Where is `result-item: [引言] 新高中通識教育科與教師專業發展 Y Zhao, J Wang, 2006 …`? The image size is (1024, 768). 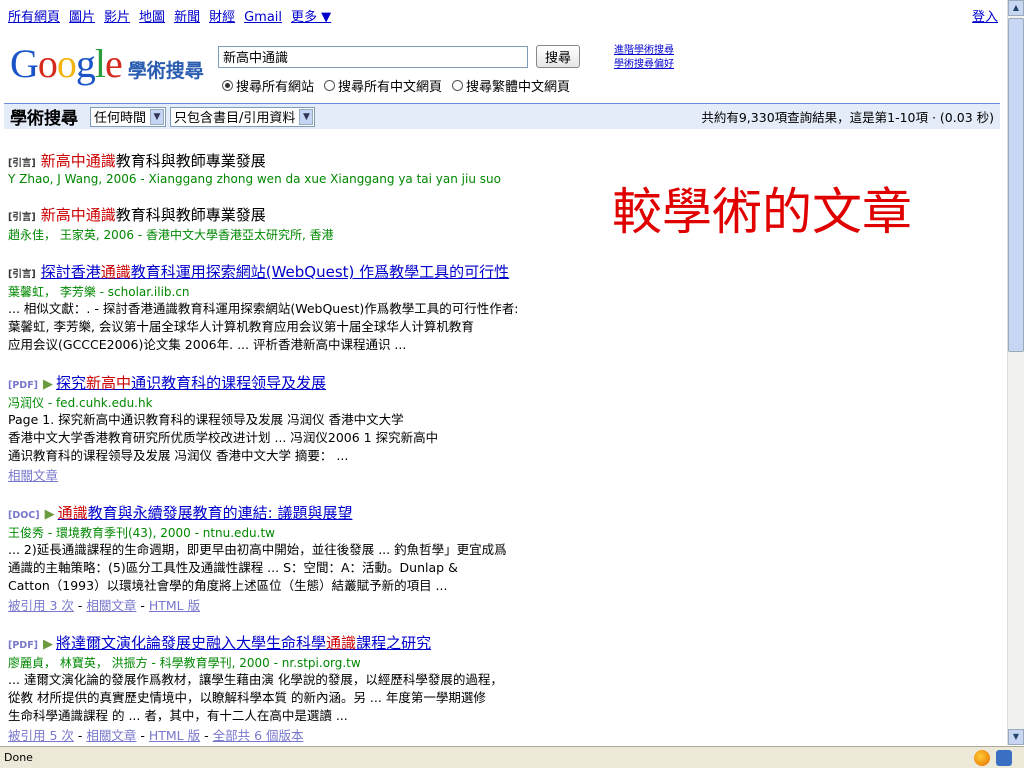 result-item: [引言] 新高中通識教育科與教師專業發展 Y Zhao, J Wang, 2006 … is located at coordinates (308, 168).